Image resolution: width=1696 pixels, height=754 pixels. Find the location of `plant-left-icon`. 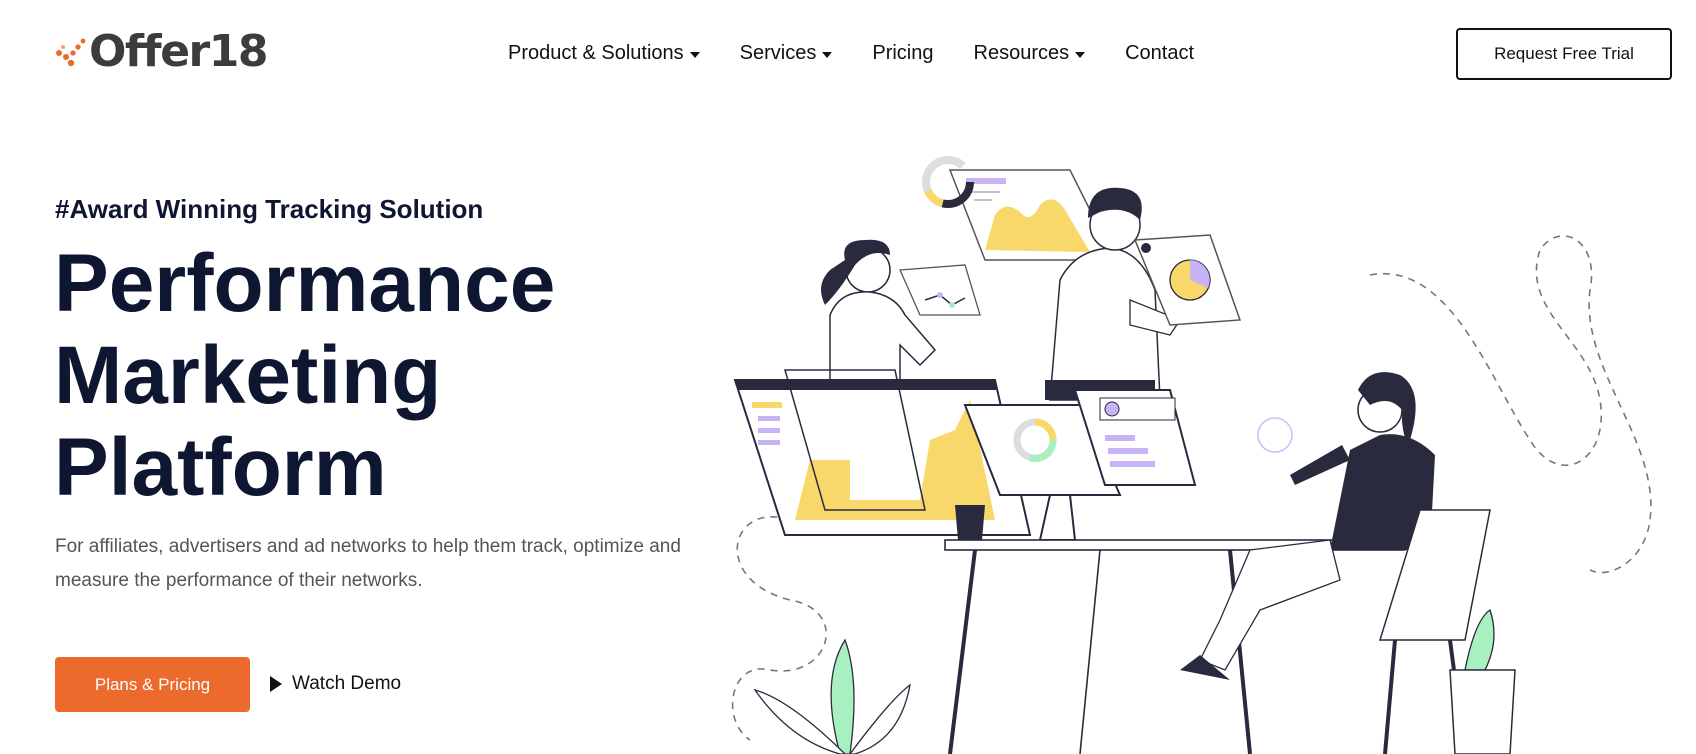

plant-left-icon is located at coordinates (832, 696).